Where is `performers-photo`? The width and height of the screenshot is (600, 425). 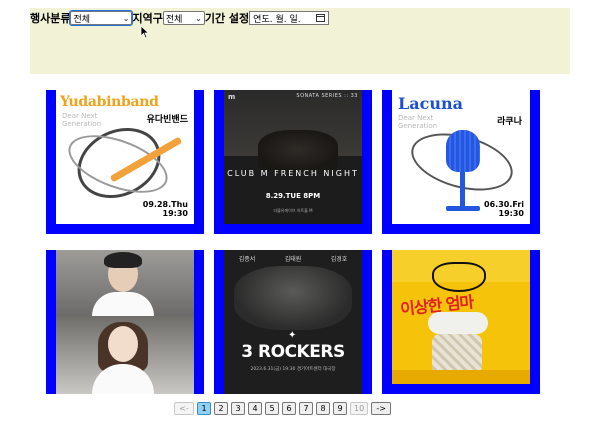 performers-photo is located at coordinates (293, 298).